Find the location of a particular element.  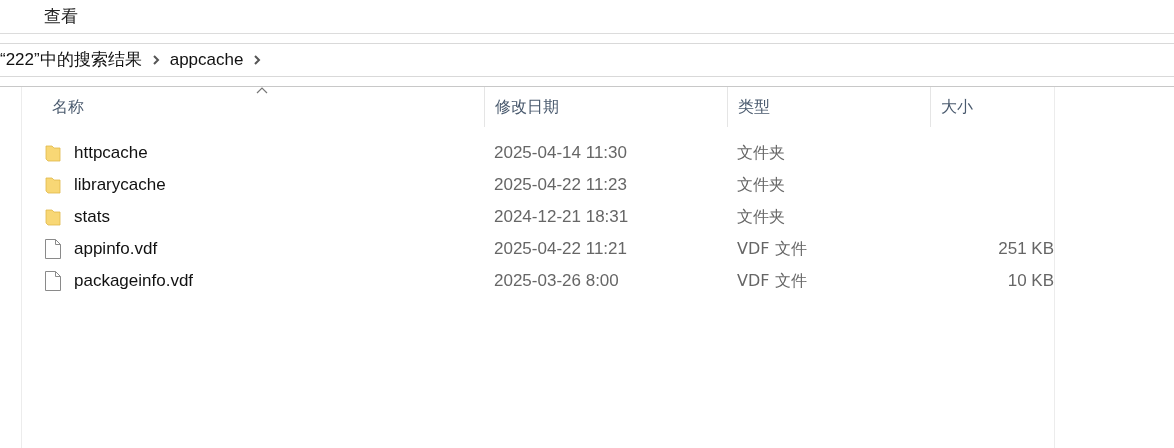

size-cell-text: 251 KB is located at coordinates (1026, 249).